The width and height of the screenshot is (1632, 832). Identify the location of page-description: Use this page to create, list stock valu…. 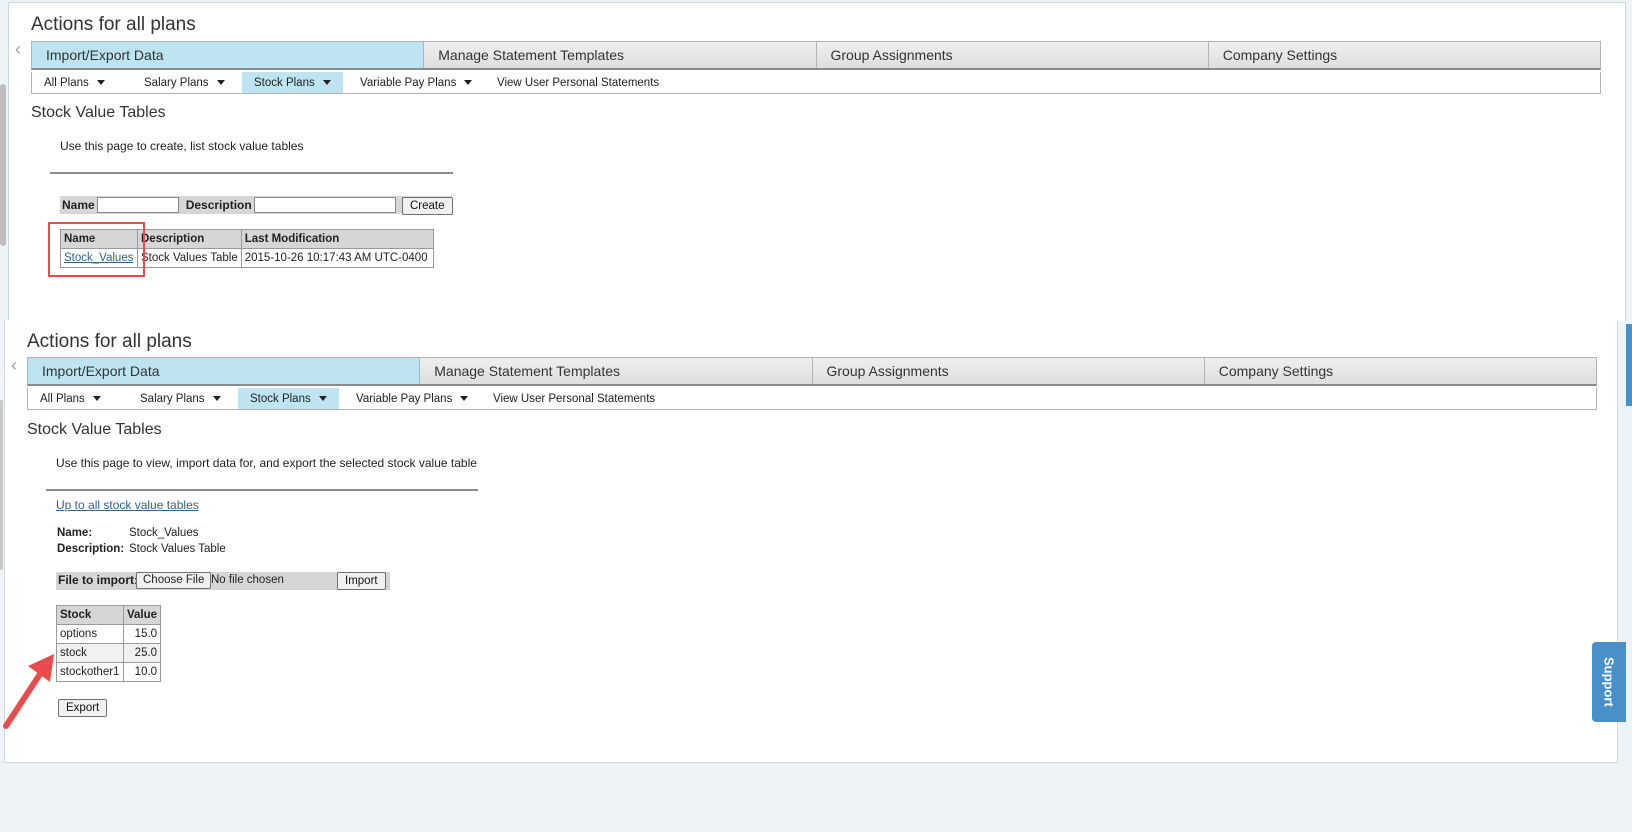
(182, 146).